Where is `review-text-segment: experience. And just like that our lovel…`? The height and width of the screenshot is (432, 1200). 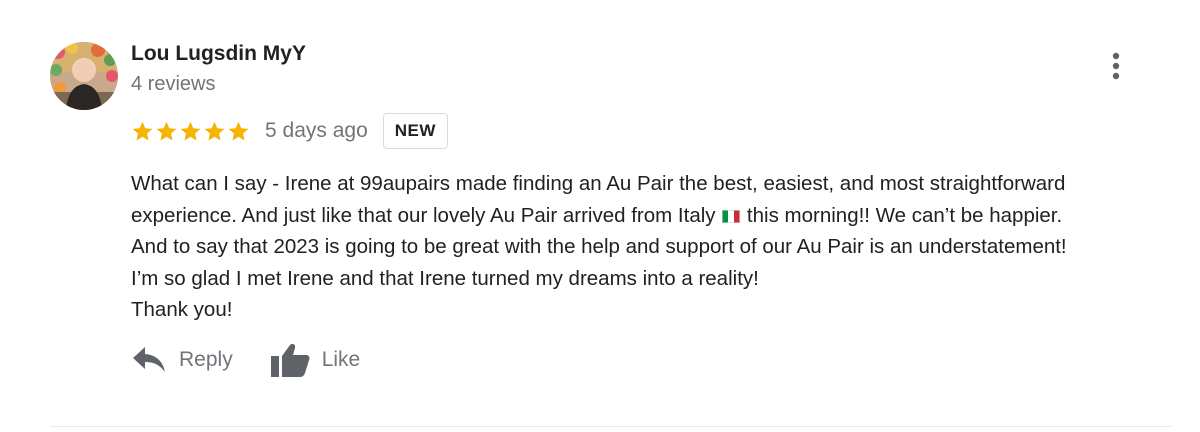 review-text-segment: experience. And just like that our lovel… is located at coordinates (426, 215).